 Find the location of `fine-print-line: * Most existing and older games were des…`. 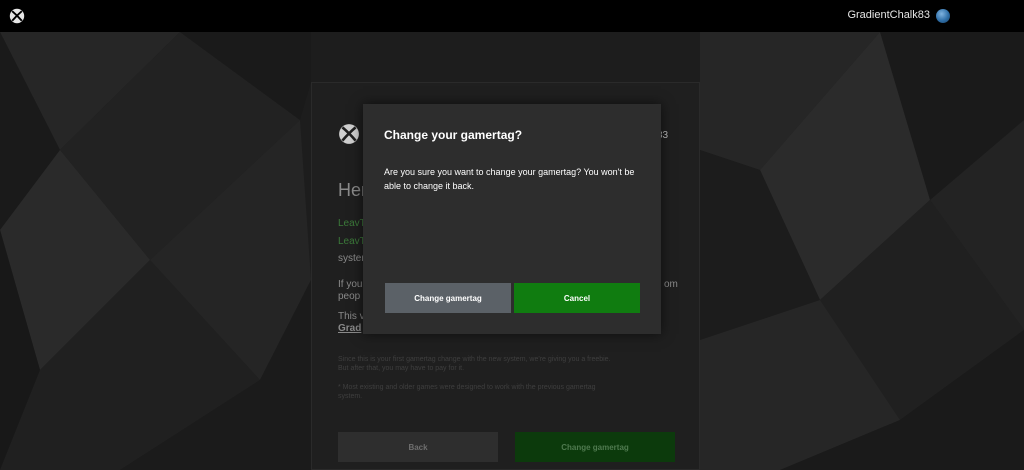

fine-print-line: * Most existing and older games were des… is located at coordinates (467, 387).